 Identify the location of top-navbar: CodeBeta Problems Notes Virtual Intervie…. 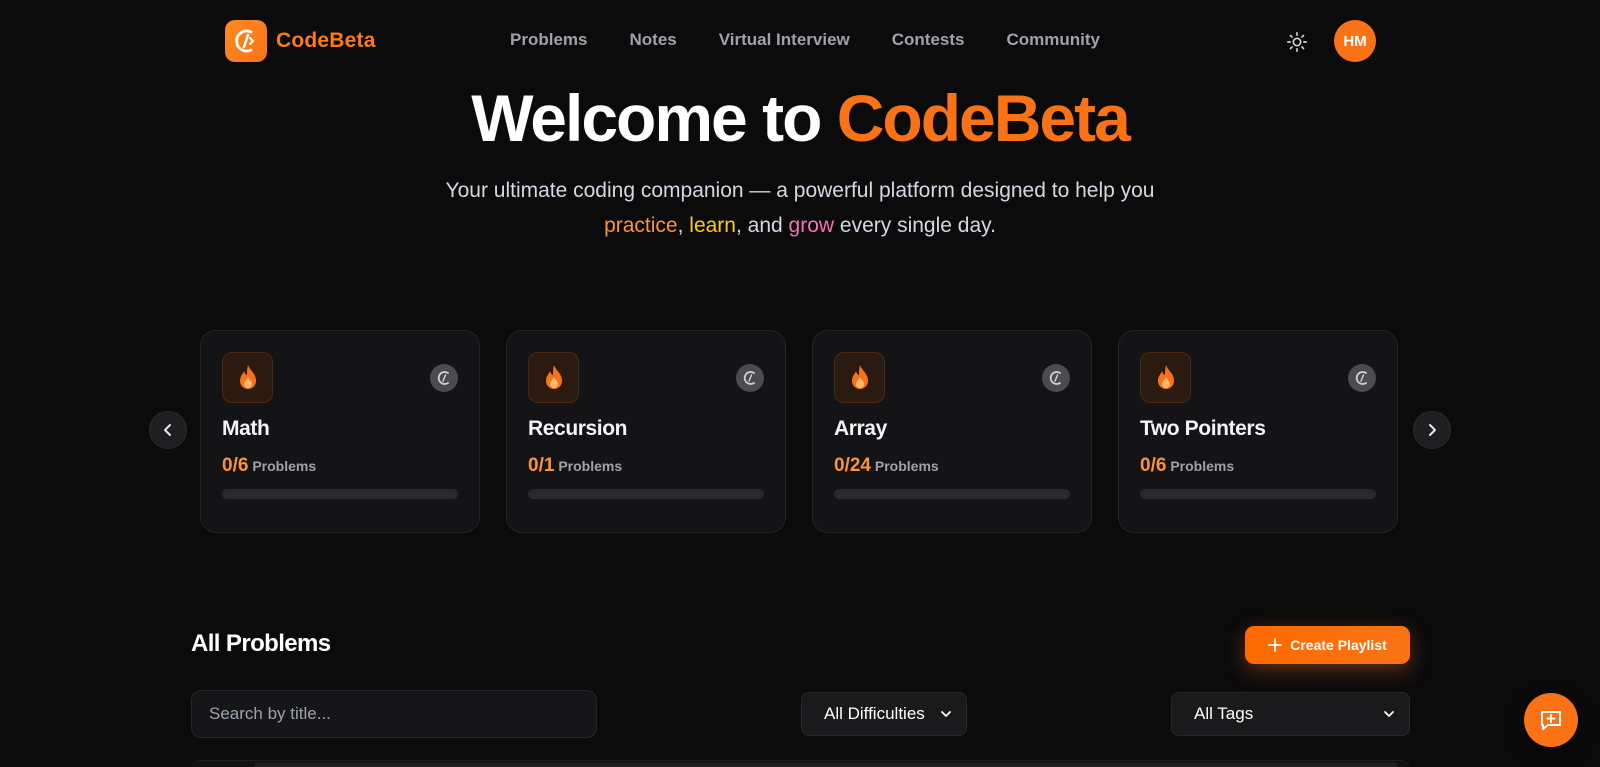
(800, 42).